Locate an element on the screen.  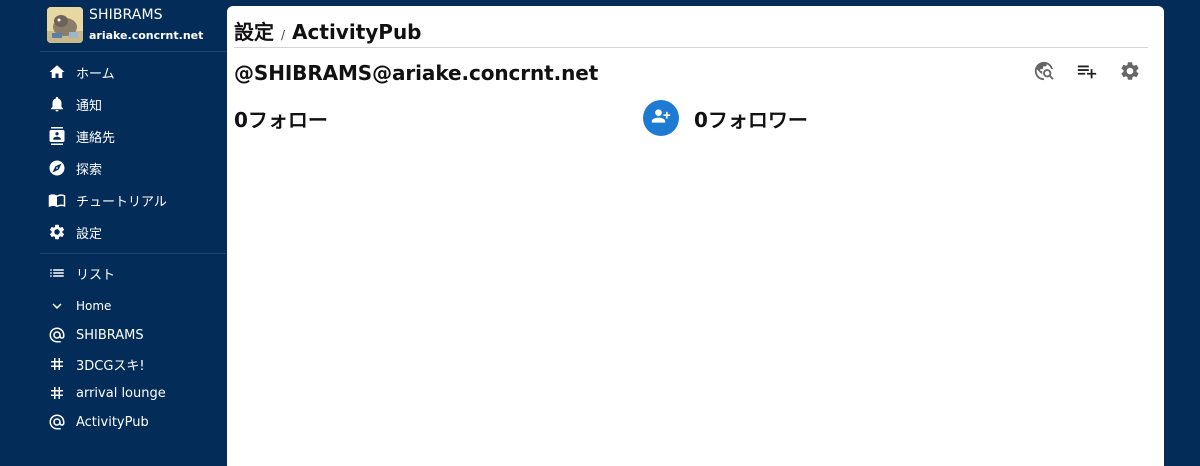
sidebar-item-label: 設定 is located at coordinates (89, 234).